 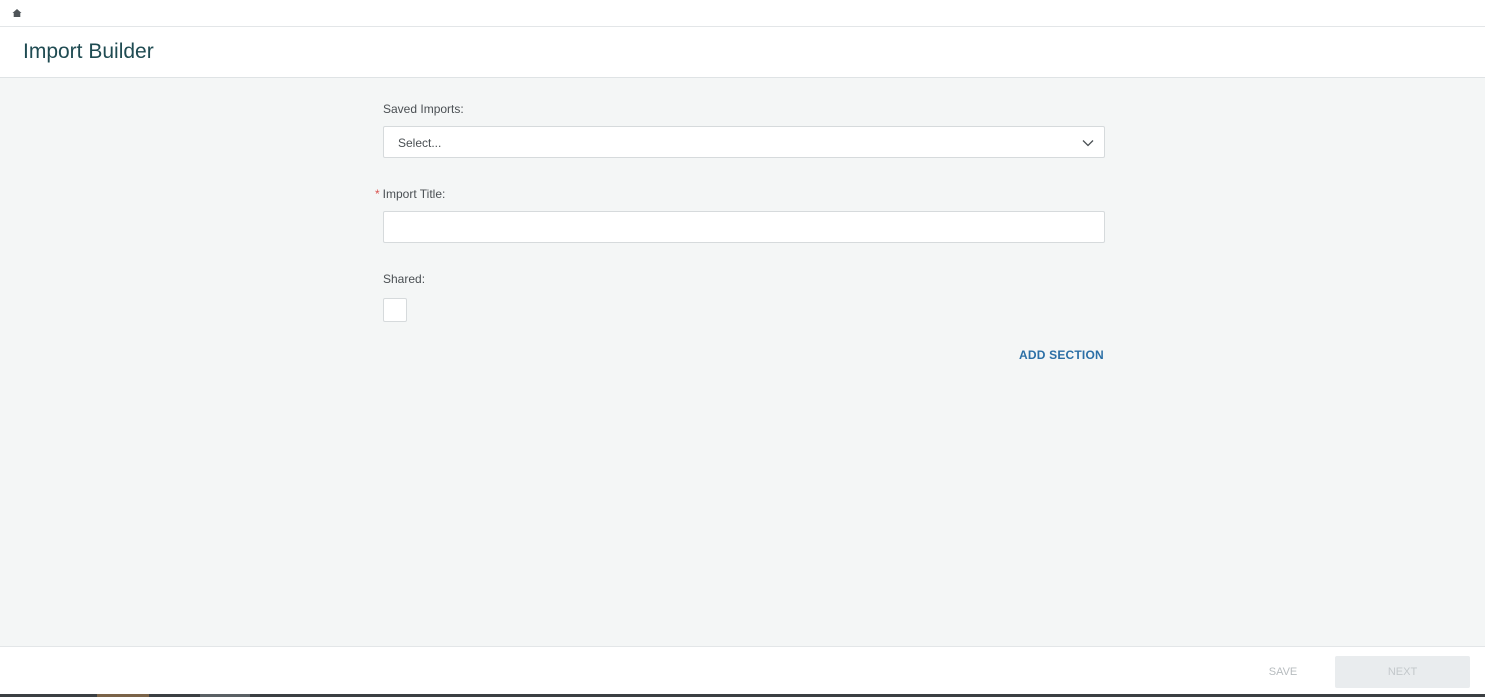 What do you see at coordinates (404, 279) in the screenshot?
I see `shared-label: Shared:` at bounding box center [404, 279].